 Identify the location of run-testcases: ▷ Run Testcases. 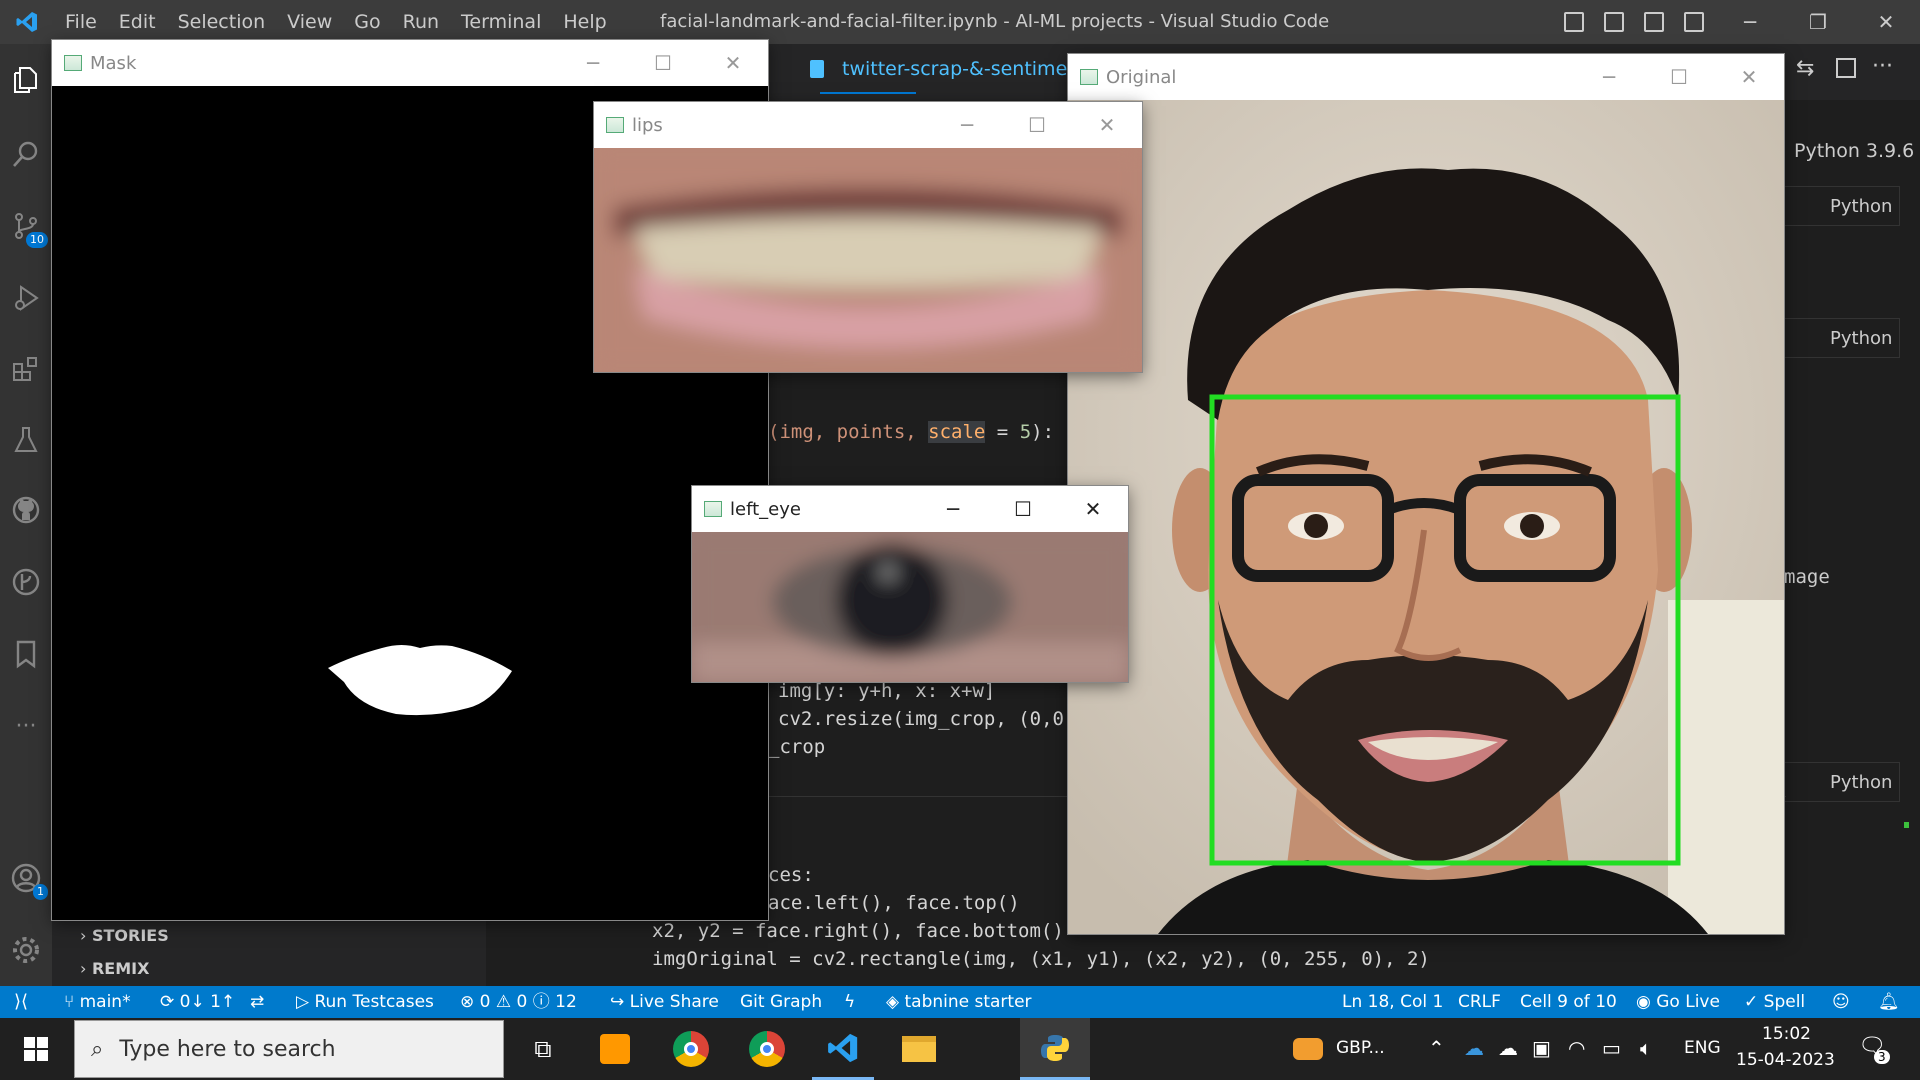
(365, 1002).